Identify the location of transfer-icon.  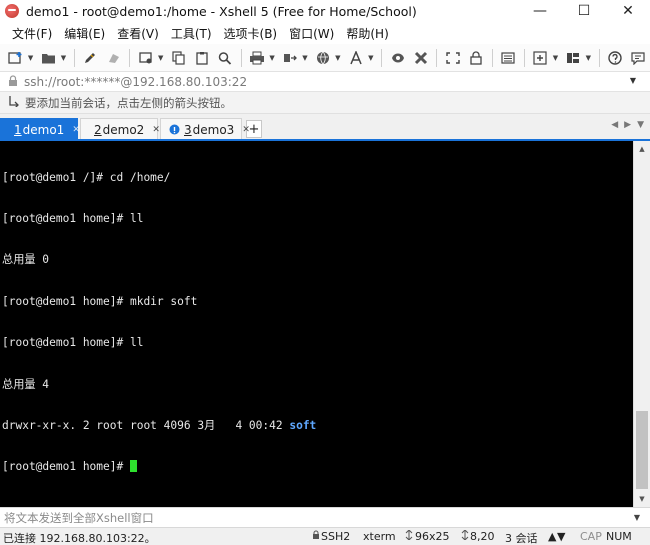
(289, 58).